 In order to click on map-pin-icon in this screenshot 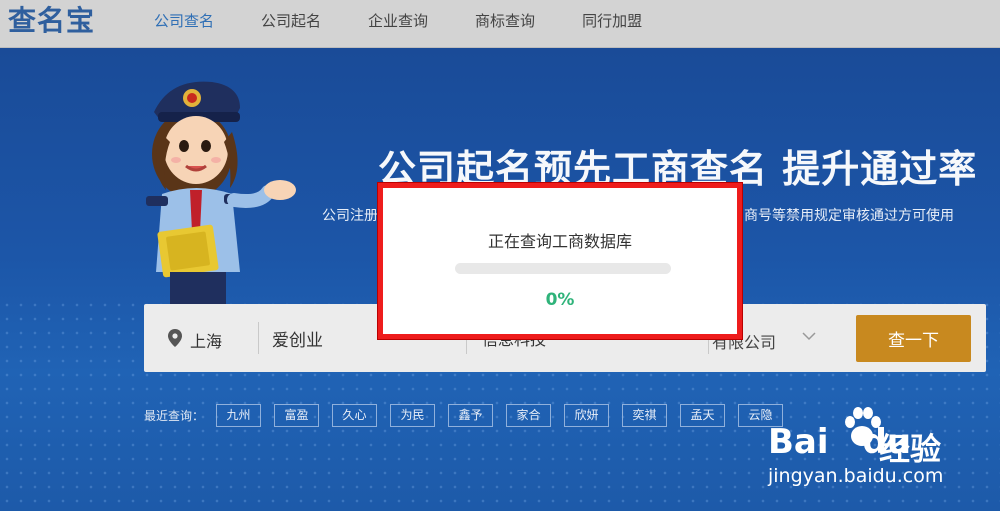, I will do `click(175, 338)`.